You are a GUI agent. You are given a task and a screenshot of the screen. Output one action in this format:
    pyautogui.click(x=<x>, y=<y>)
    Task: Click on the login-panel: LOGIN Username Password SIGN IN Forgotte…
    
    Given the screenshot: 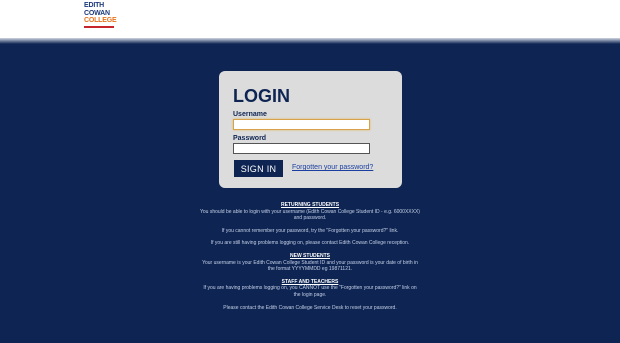 What is the action you would take?
    pyautogui.click(x=310, y=129)
    